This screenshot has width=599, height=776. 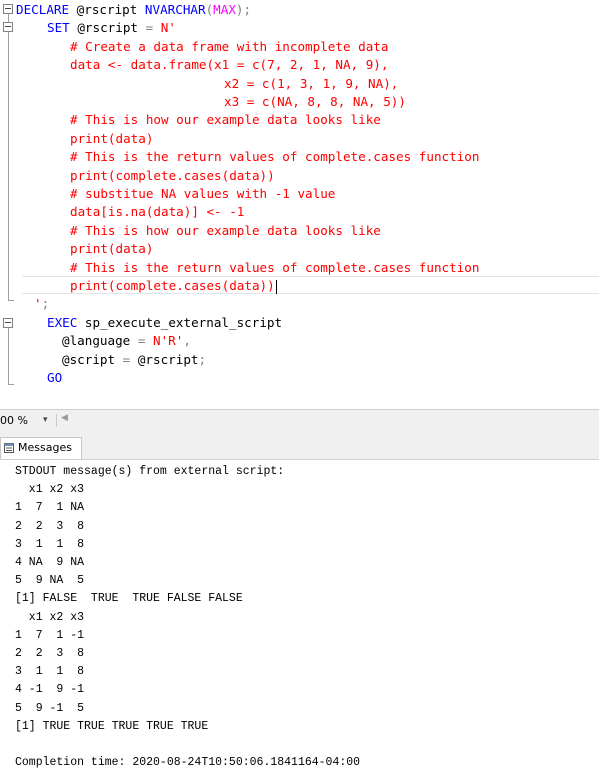 I want to click on code-line-text: GO, so click(x=54, y=378).